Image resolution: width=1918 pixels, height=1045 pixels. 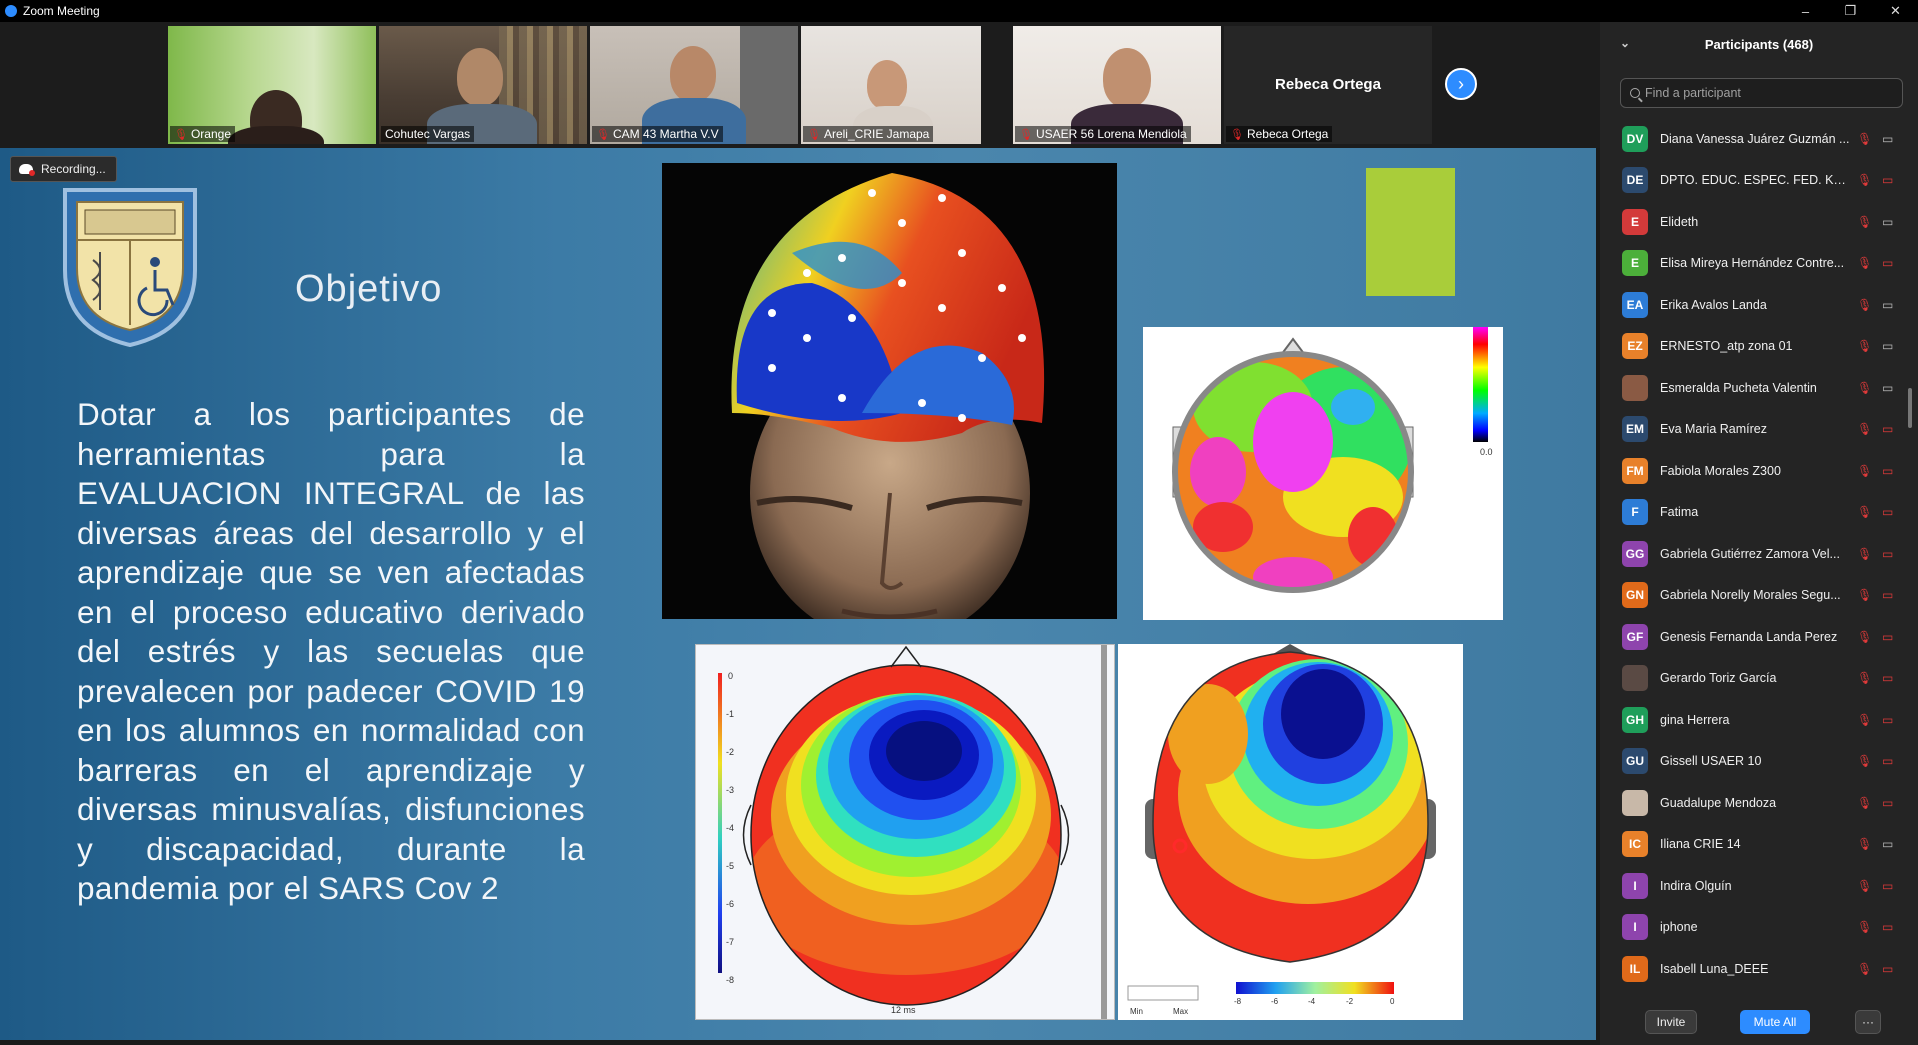 I want to click on restore-button: ❐, so click(x=1850, y=11).